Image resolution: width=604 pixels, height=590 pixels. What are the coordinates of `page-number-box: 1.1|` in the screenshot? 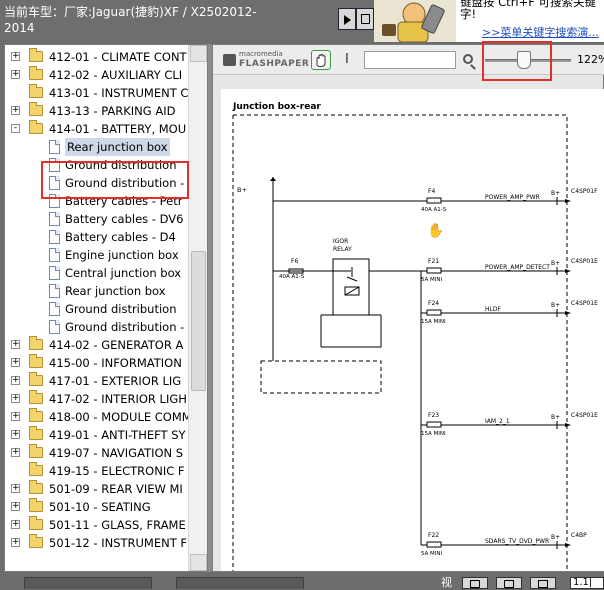 It's located at (587, 583).